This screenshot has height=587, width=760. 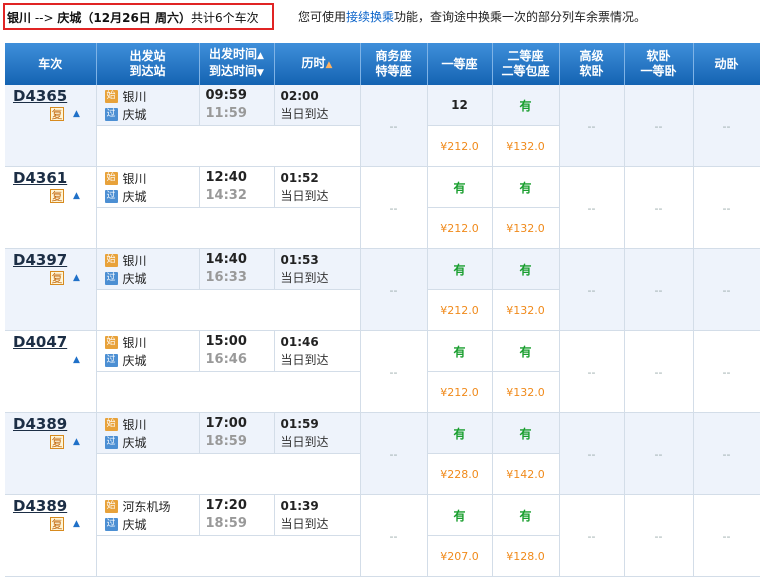 I want to click on first-class-seat: 有, so click(x=460, y=515).